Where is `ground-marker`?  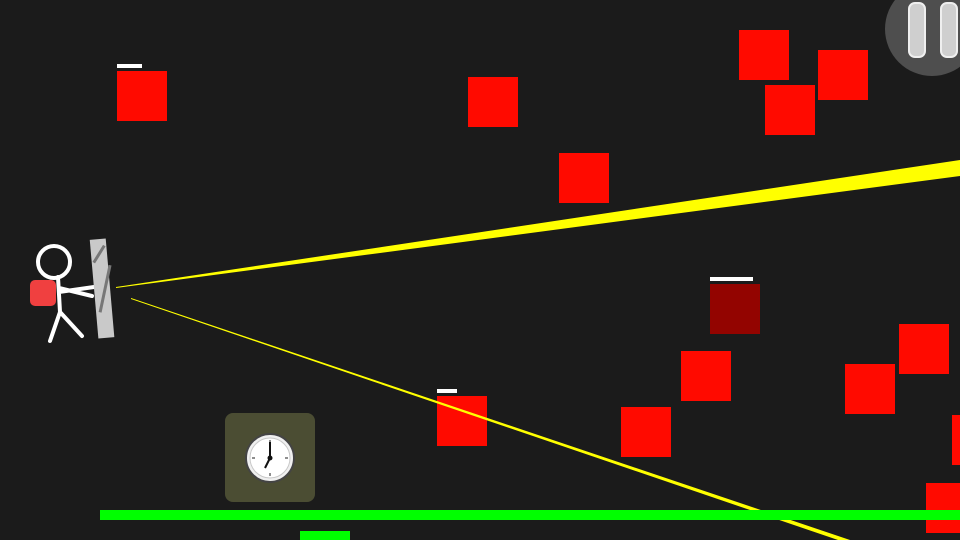 ground-marker is located at coordinates (325, 535).